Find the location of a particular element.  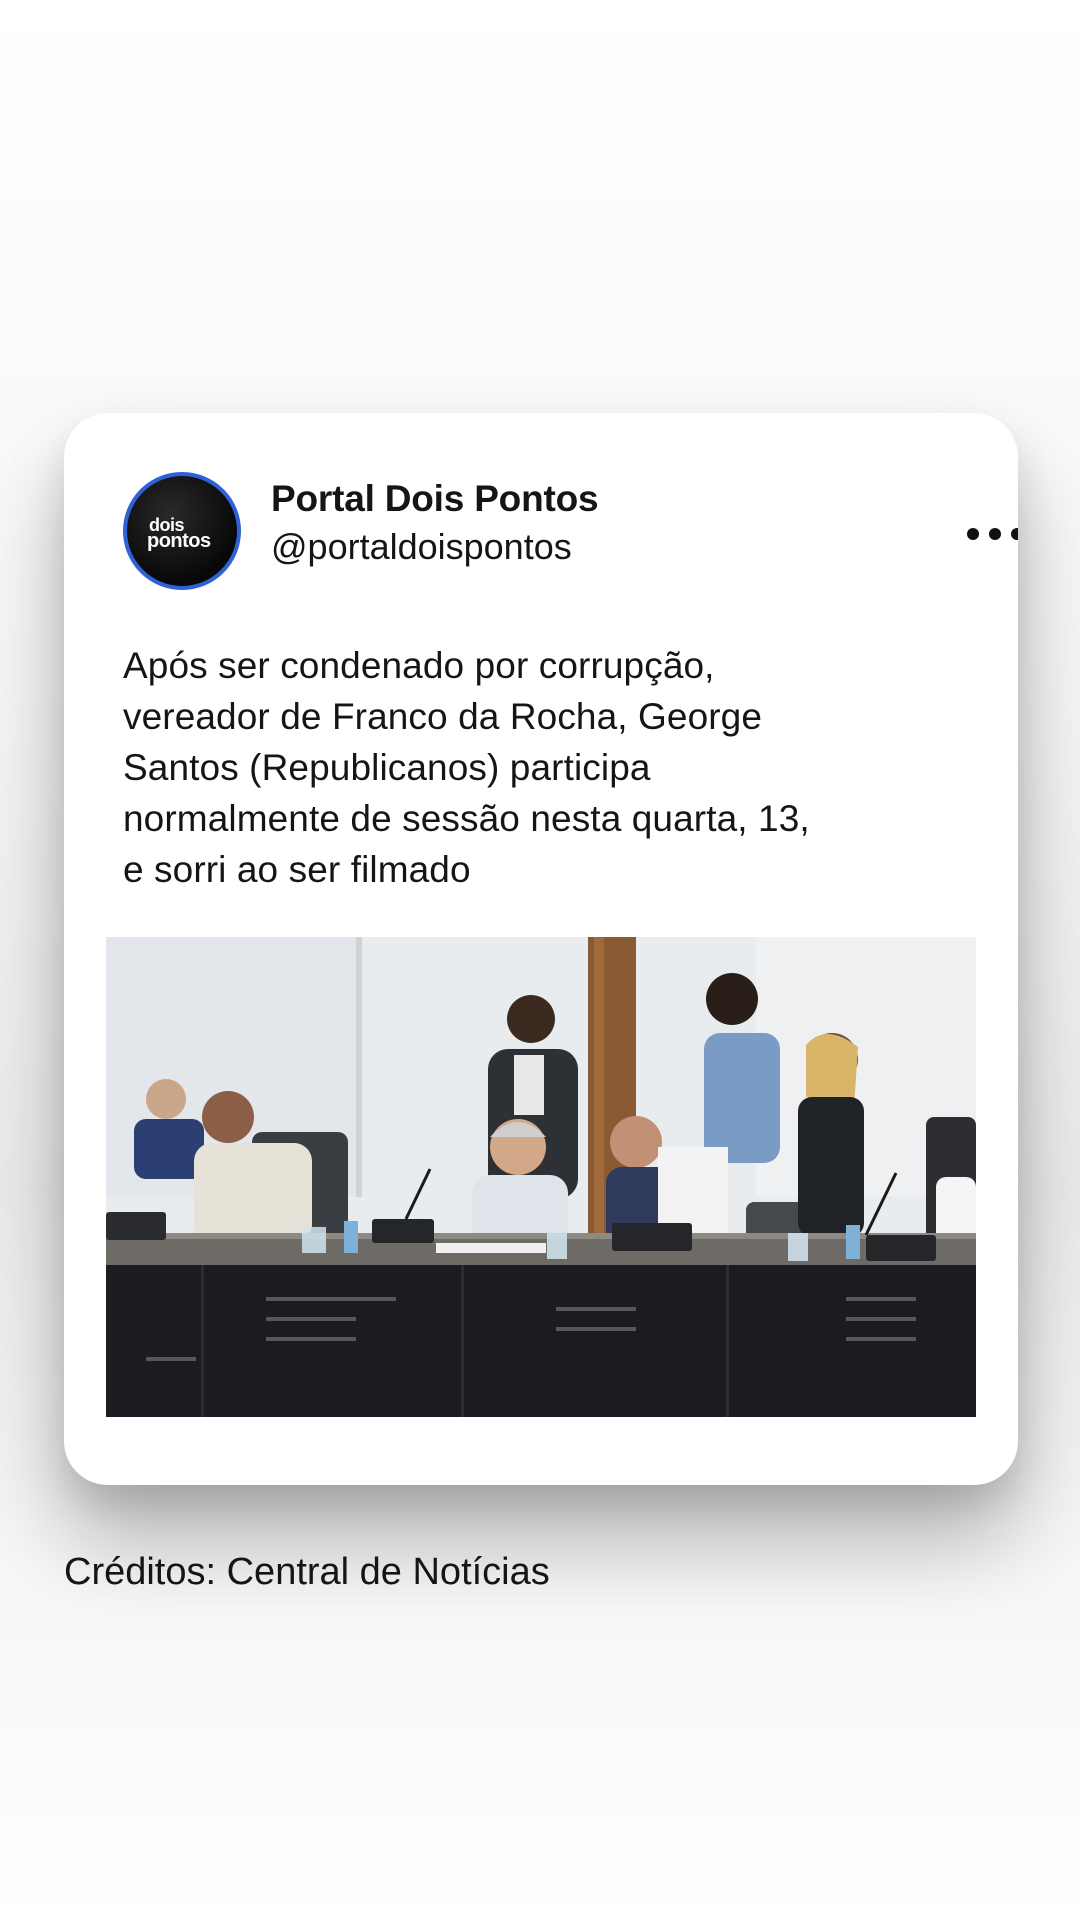

avatar: dois pontos is located at coordinates (182, 531).